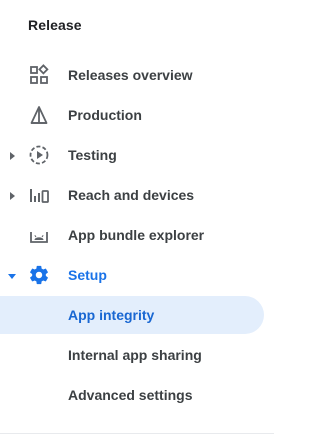 The height and width of the screenshot is (434, 320). What do you see at coordinates (132, 155) in the screenshot?
I see `nav-item-testing: Testing` at bounding box center [132, 155].